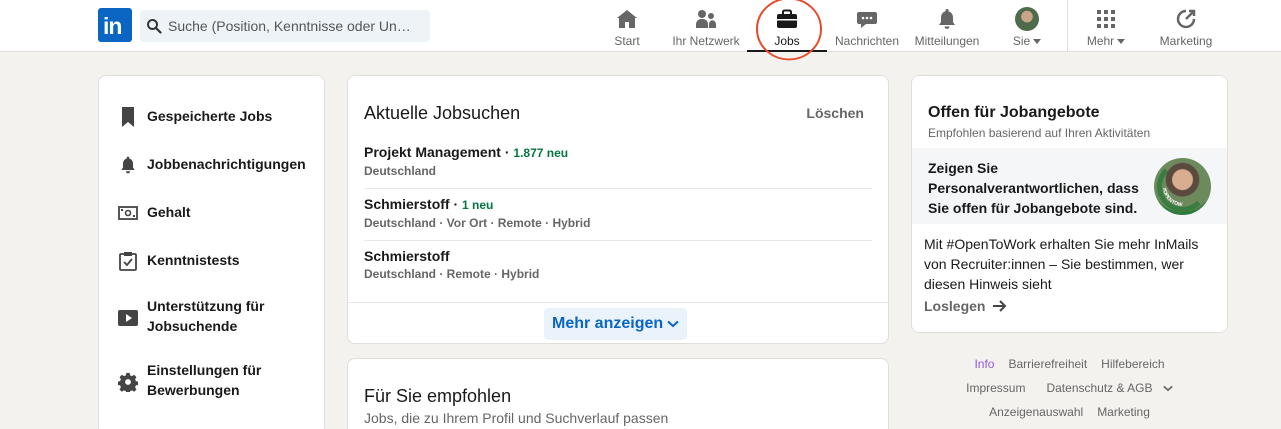 The image size is (1281, 429). I want to click on arrow-right-icon, so click(1000, 306).